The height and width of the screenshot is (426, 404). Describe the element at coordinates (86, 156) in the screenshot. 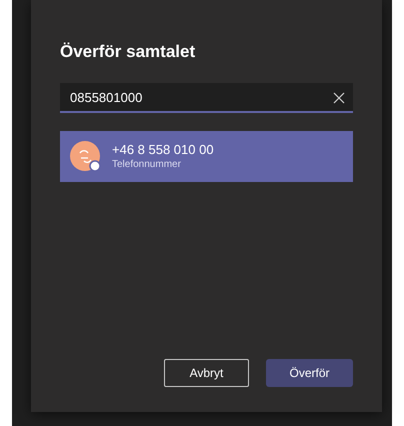

I see `phone-avatar-icon` at that location.